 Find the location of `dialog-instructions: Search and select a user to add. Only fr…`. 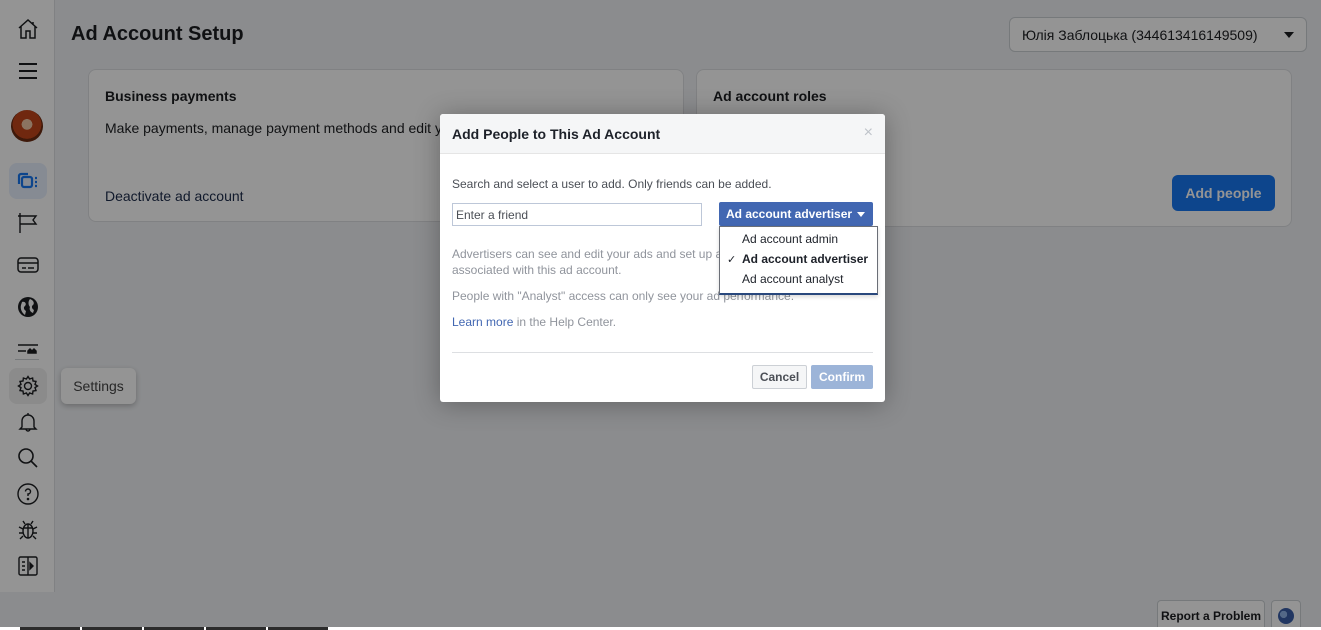

dialog-instructions: Search and select a user to add. Only fr… is located at coordinates (612, 184).